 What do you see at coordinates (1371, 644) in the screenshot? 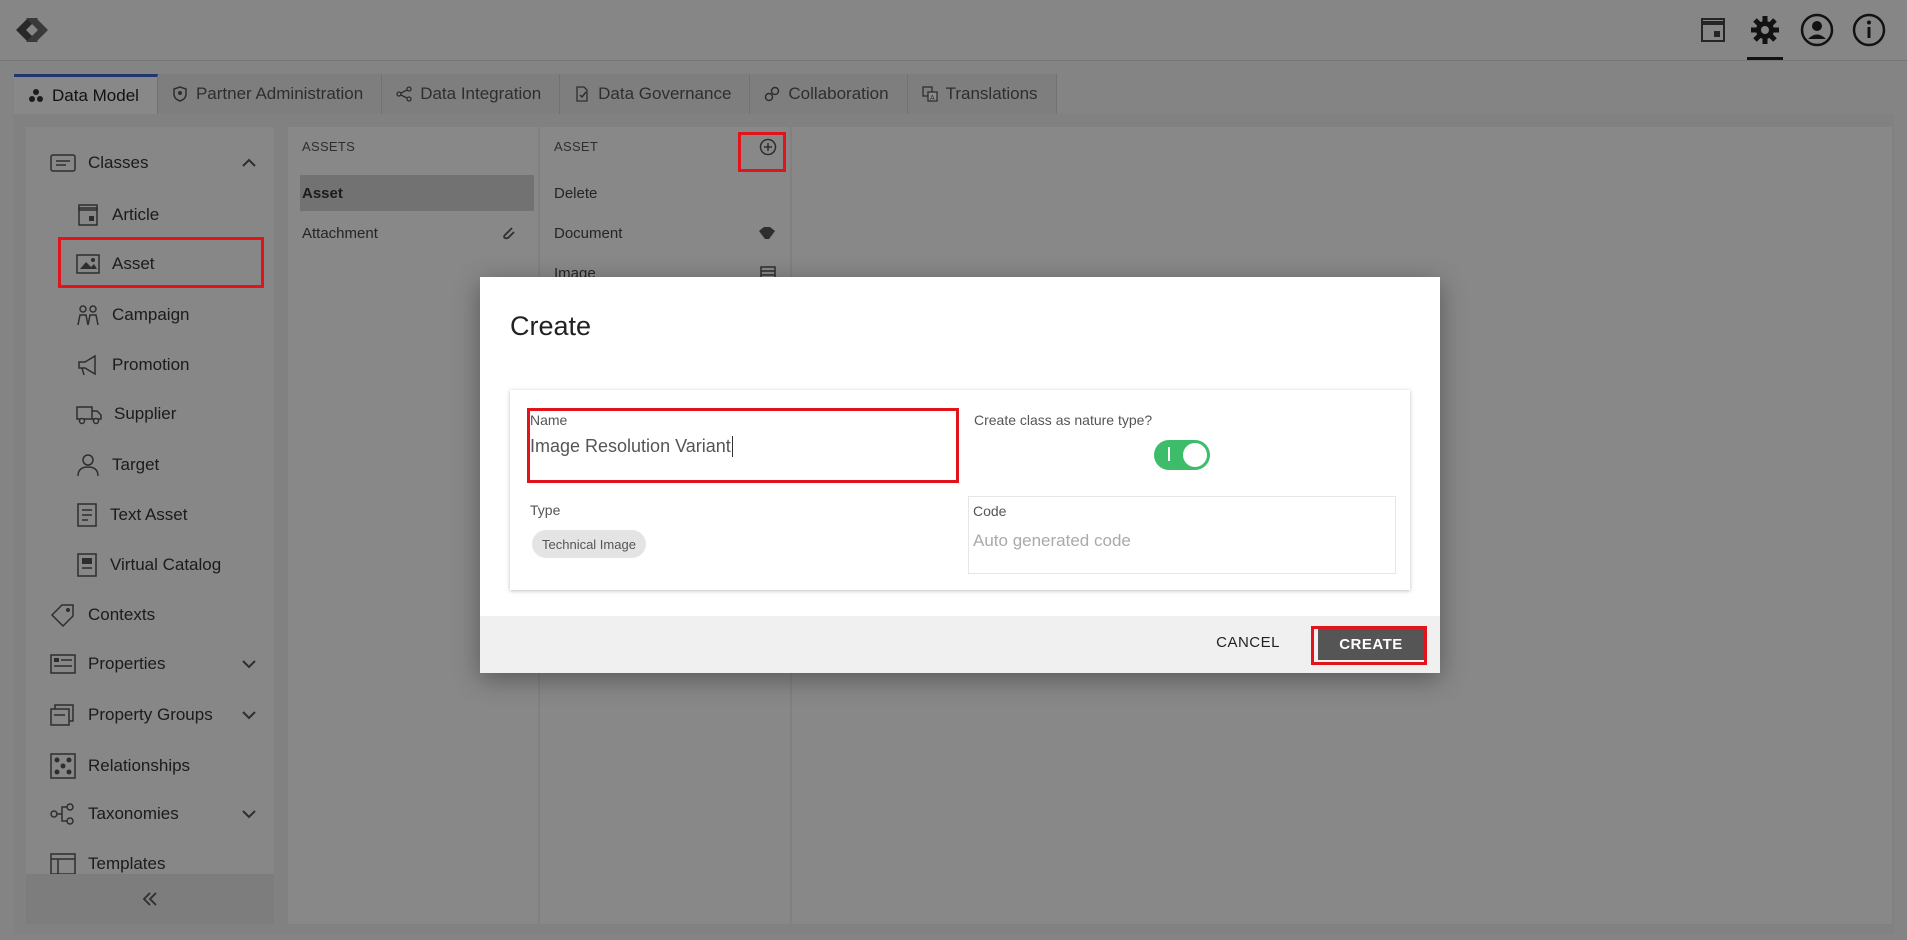
I see `create-button: CREATE` at bounding box center [1371, 644].